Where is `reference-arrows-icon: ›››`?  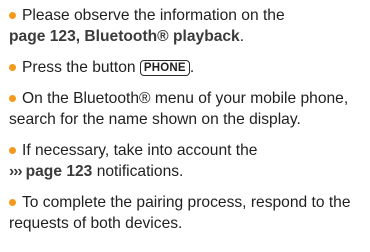
reference-arrows-icon: ››› is located at coordinates (16, 171).